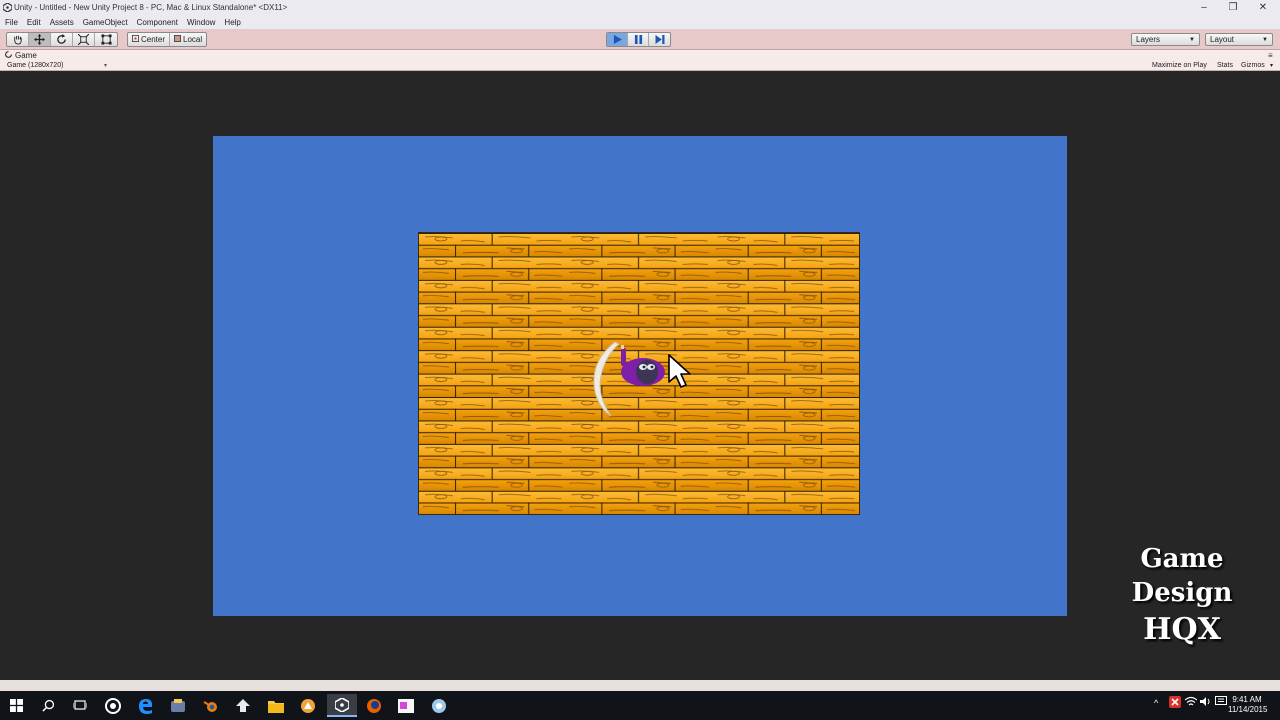 The image size is (1280, 720). Describe the element at coordinates (1263, 7) in the screenshot. I see `close-icon: ✕` at that location.